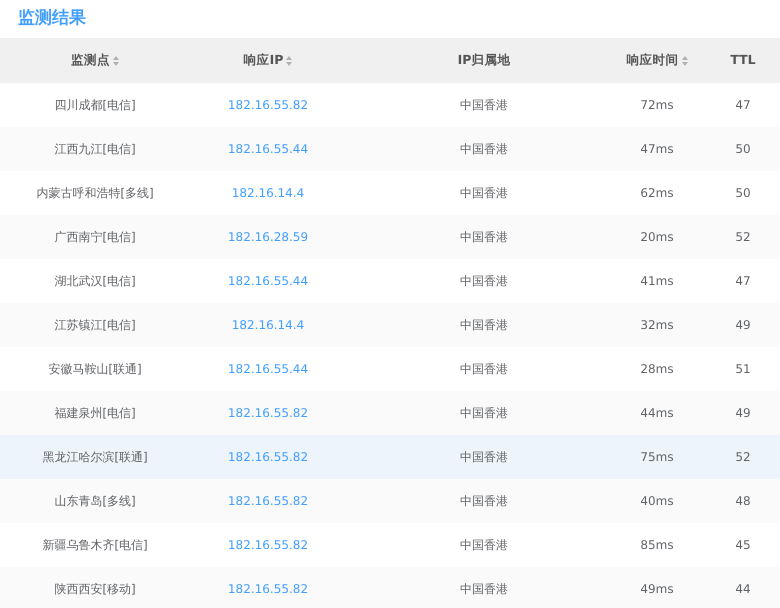 Image resolution: width=780 pixels, height=608 pixels. Describe the element at coordinates (52, 18) in the screenshot. I see `section-title: 监测结果` at that location.